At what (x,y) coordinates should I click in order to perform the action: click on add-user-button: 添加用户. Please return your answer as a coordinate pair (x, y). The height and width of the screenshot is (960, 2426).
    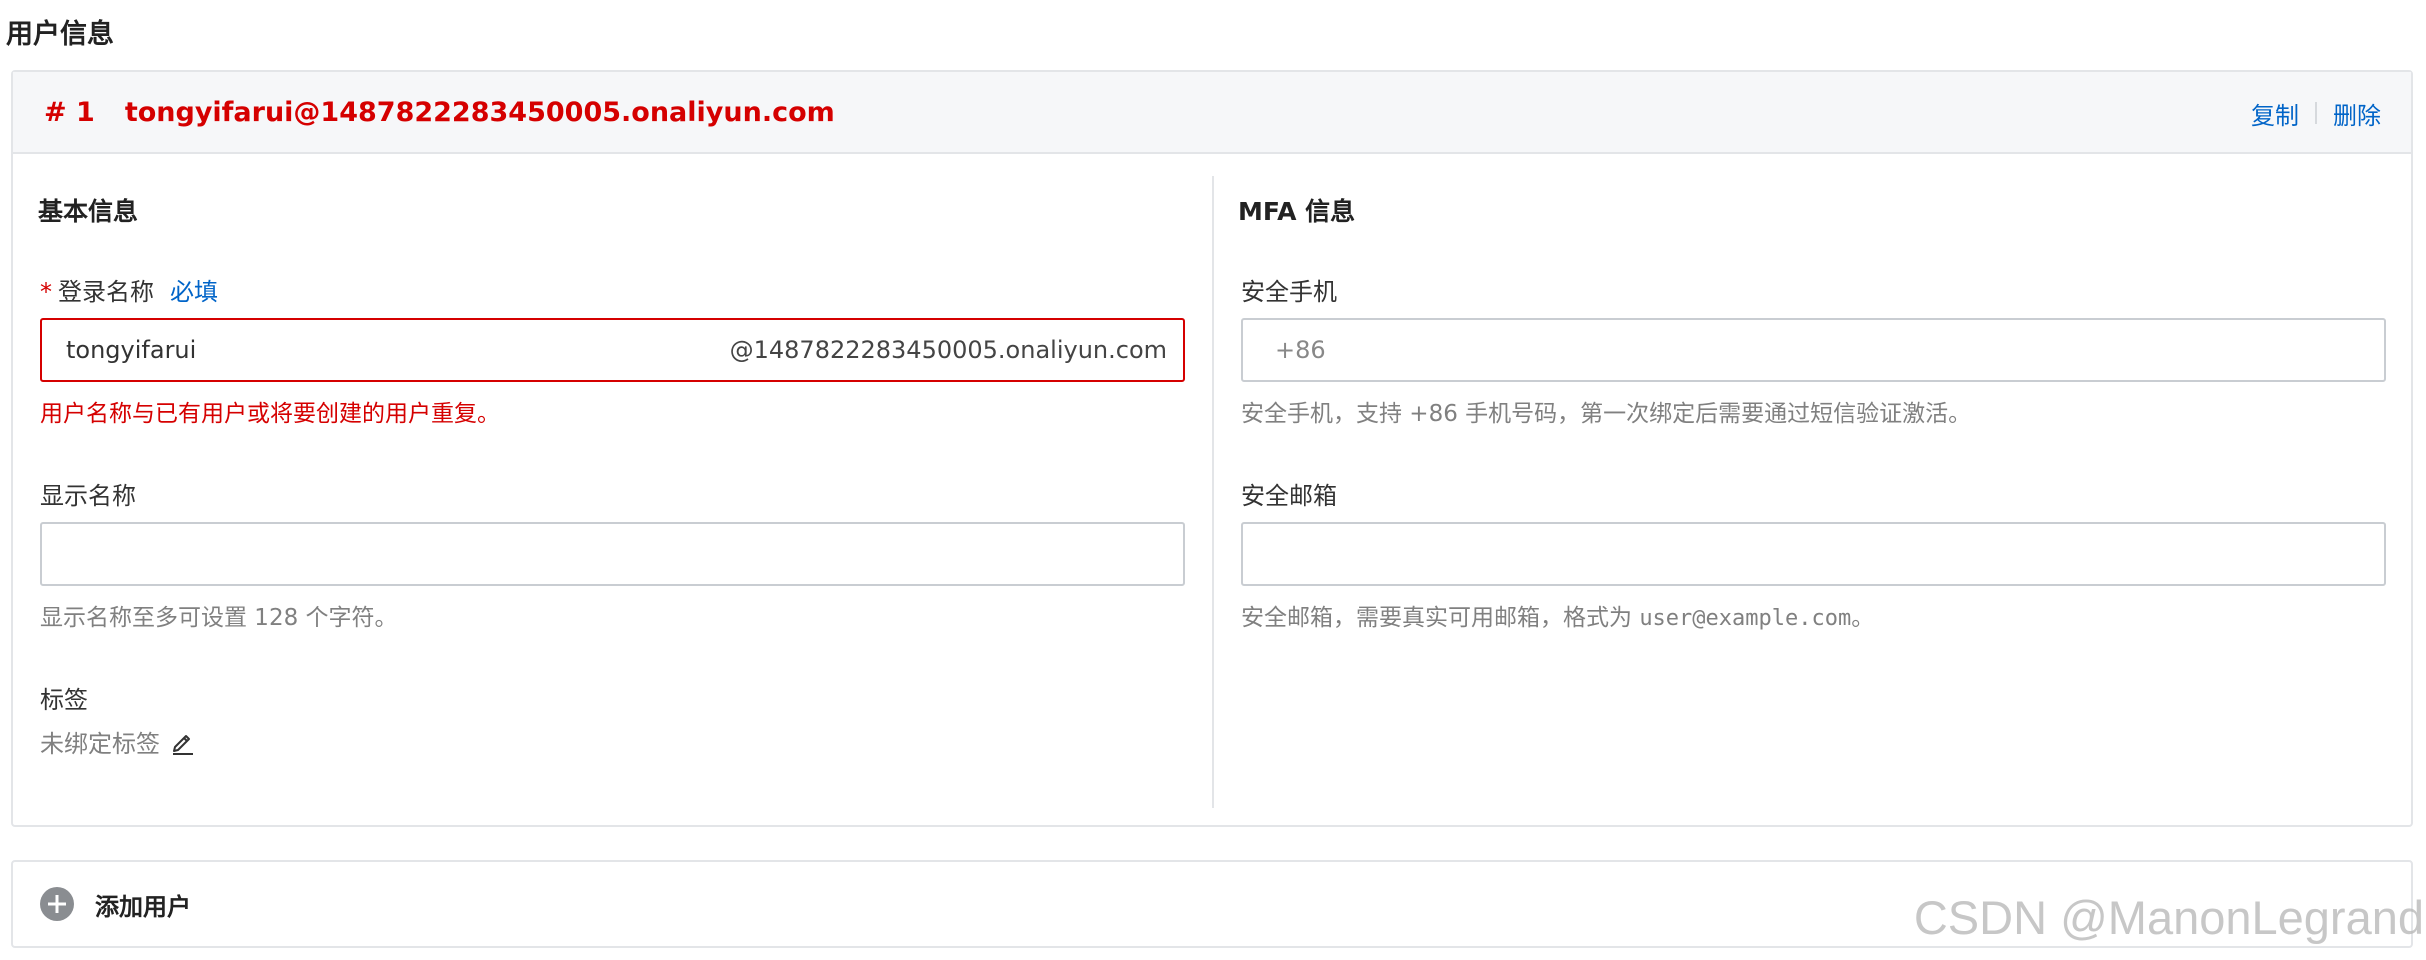
    Looking at the image, I should click on (115, 904).